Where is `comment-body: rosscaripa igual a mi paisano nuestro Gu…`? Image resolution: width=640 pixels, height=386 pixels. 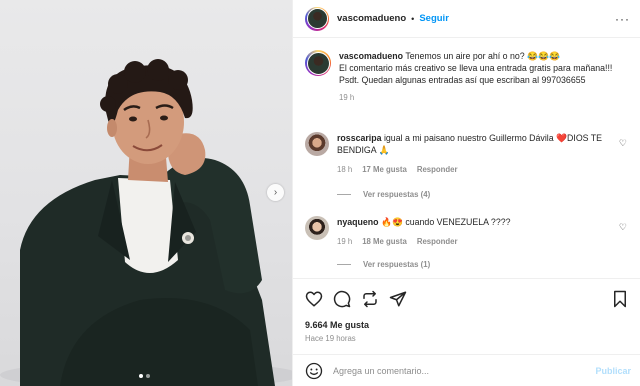 comment-body: rosscaripa igual a mi paisano nuestro Gu… is located at coordinates (477, 154).